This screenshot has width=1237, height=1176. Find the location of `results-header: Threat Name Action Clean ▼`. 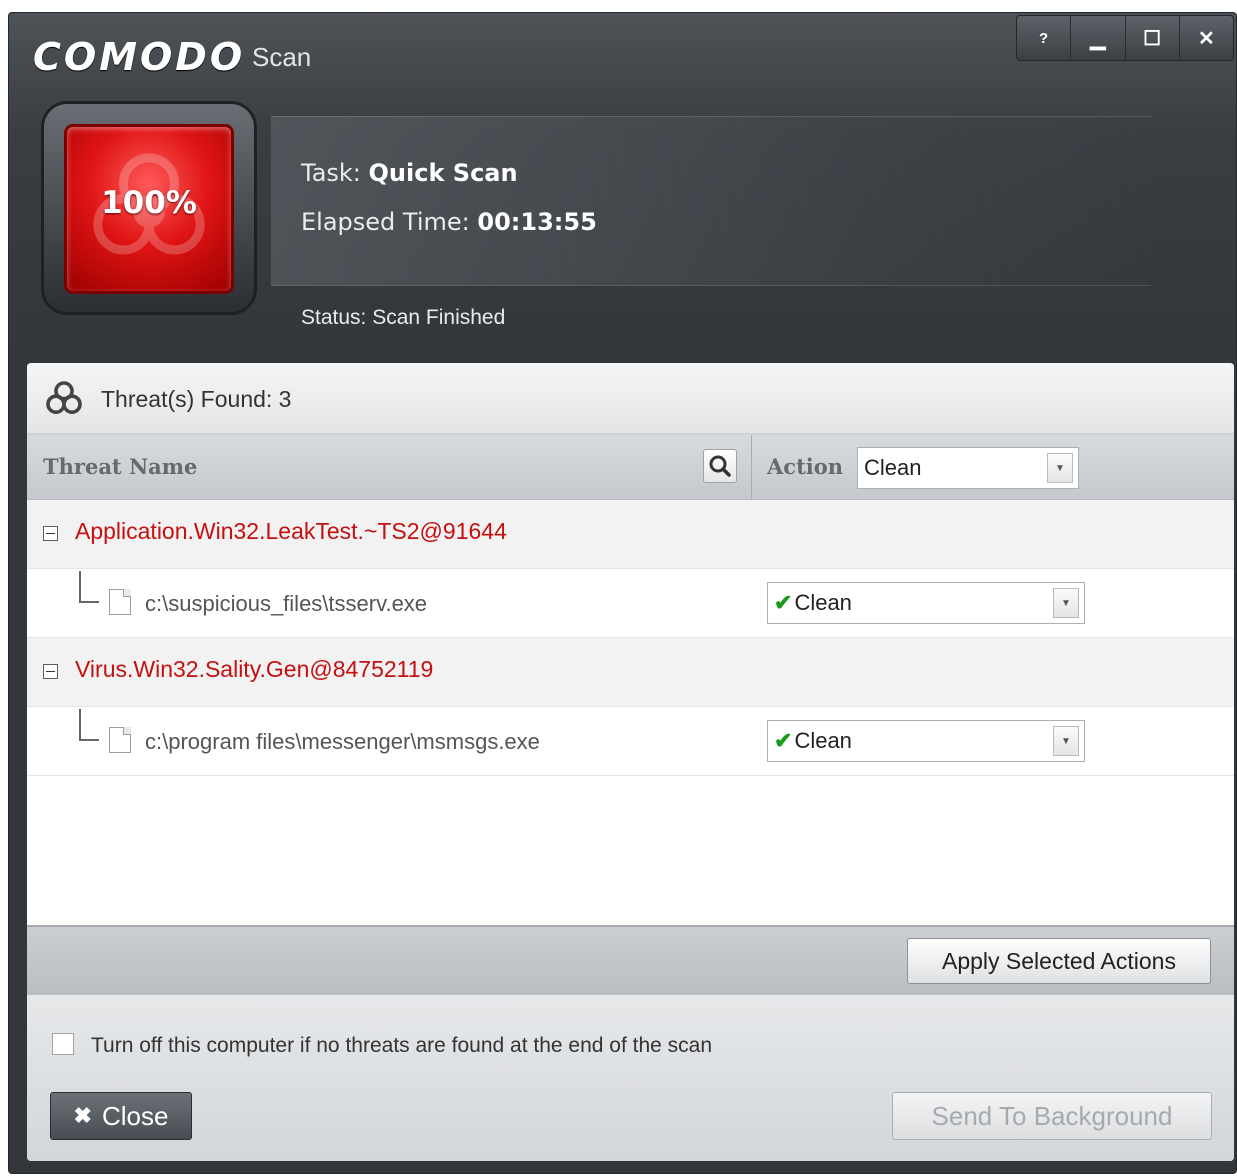

results-header: Threat Name Action Clean ▼ is located at coordinates (630, 467).